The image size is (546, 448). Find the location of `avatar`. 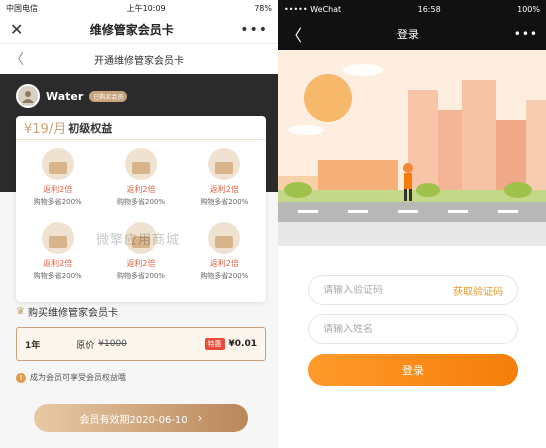

avatar is located at coordinates (28, 96).